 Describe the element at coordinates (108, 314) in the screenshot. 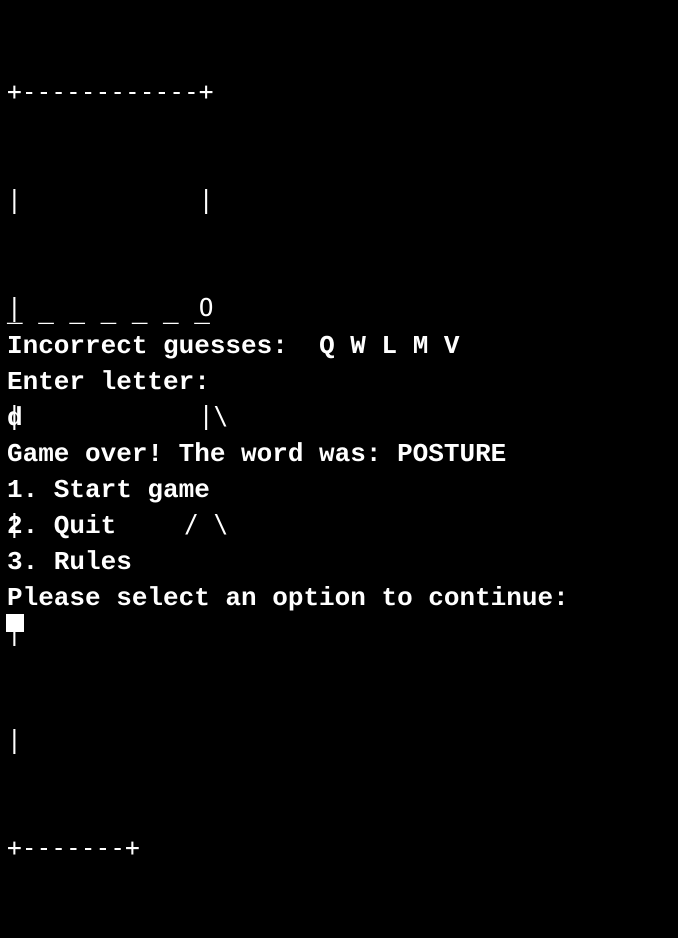

I see `word-blanks: _ _ _ _ _ _ _` at that location.